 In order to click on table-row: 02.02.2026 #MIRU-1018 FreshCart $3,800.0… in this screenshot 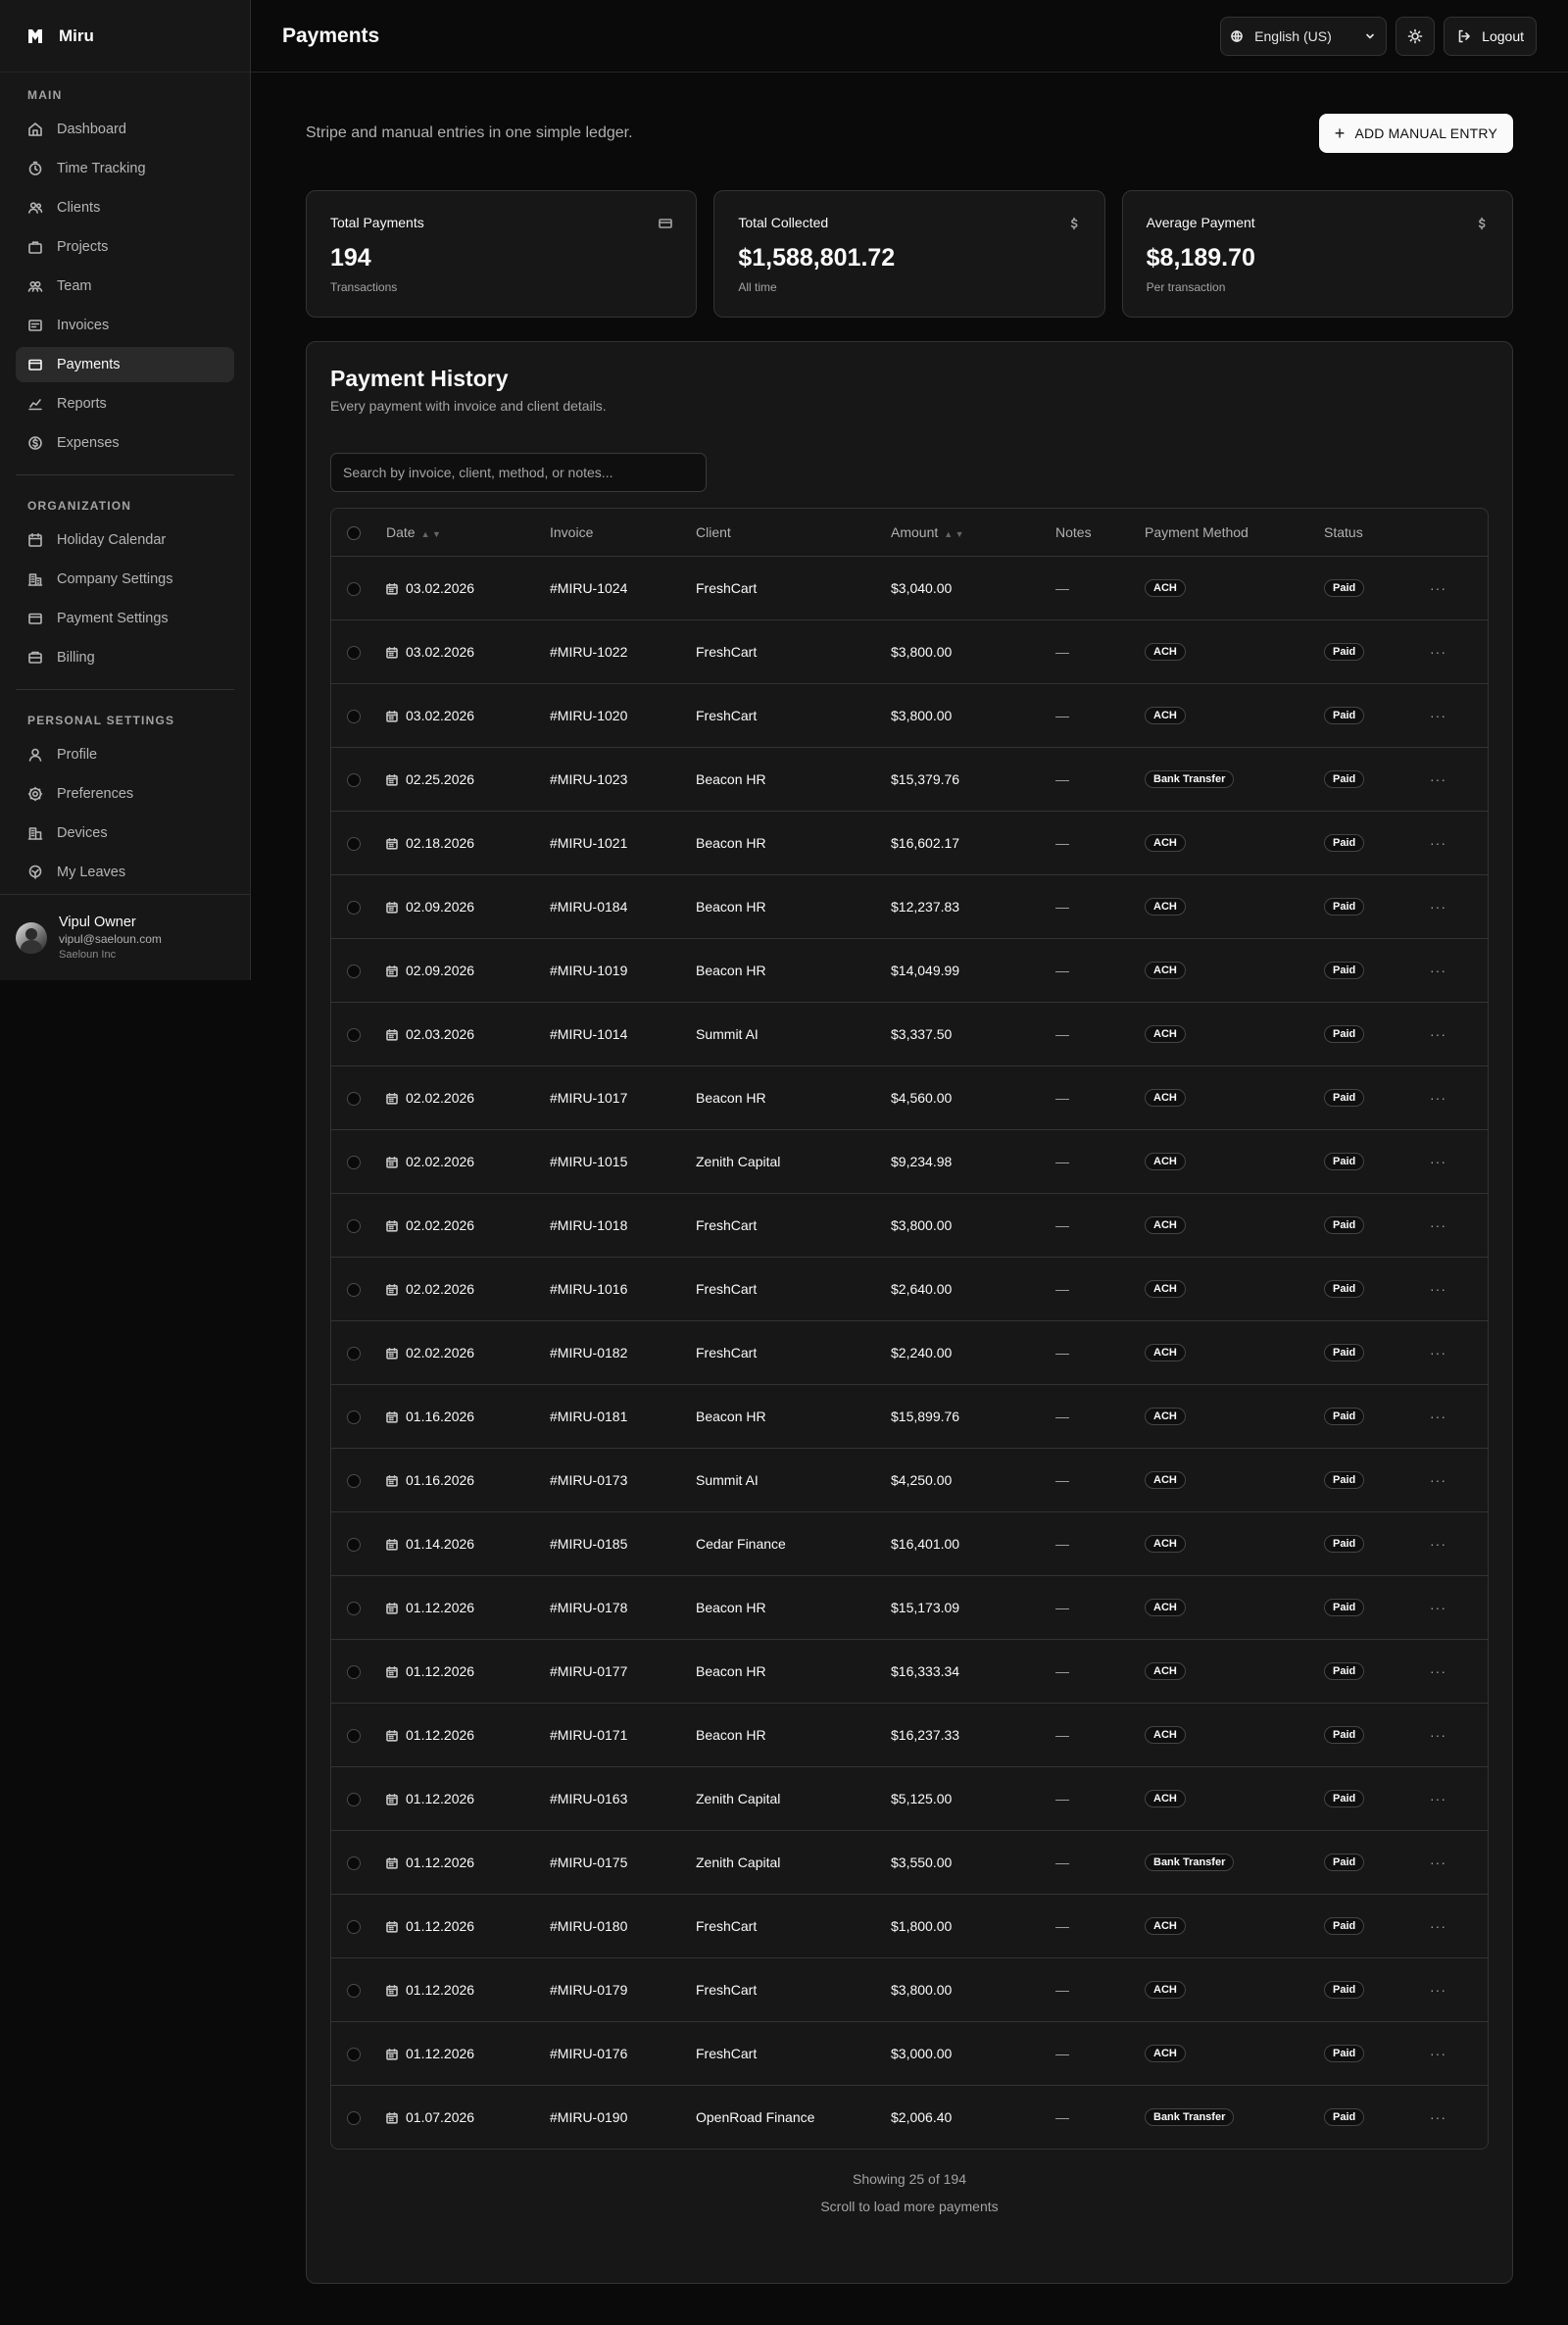, I will do `click(909, 1225)`.